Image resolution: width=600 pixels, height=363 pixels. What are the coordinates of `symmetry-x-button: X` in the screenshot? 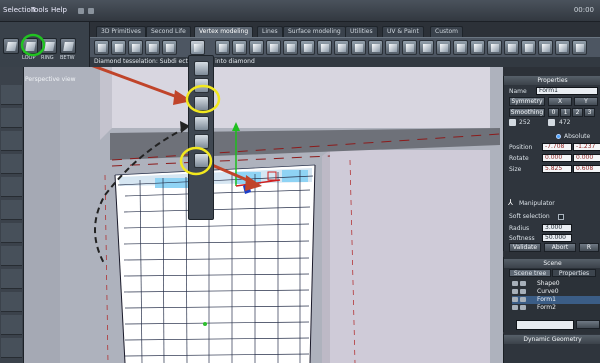 It's located at (560, 101).